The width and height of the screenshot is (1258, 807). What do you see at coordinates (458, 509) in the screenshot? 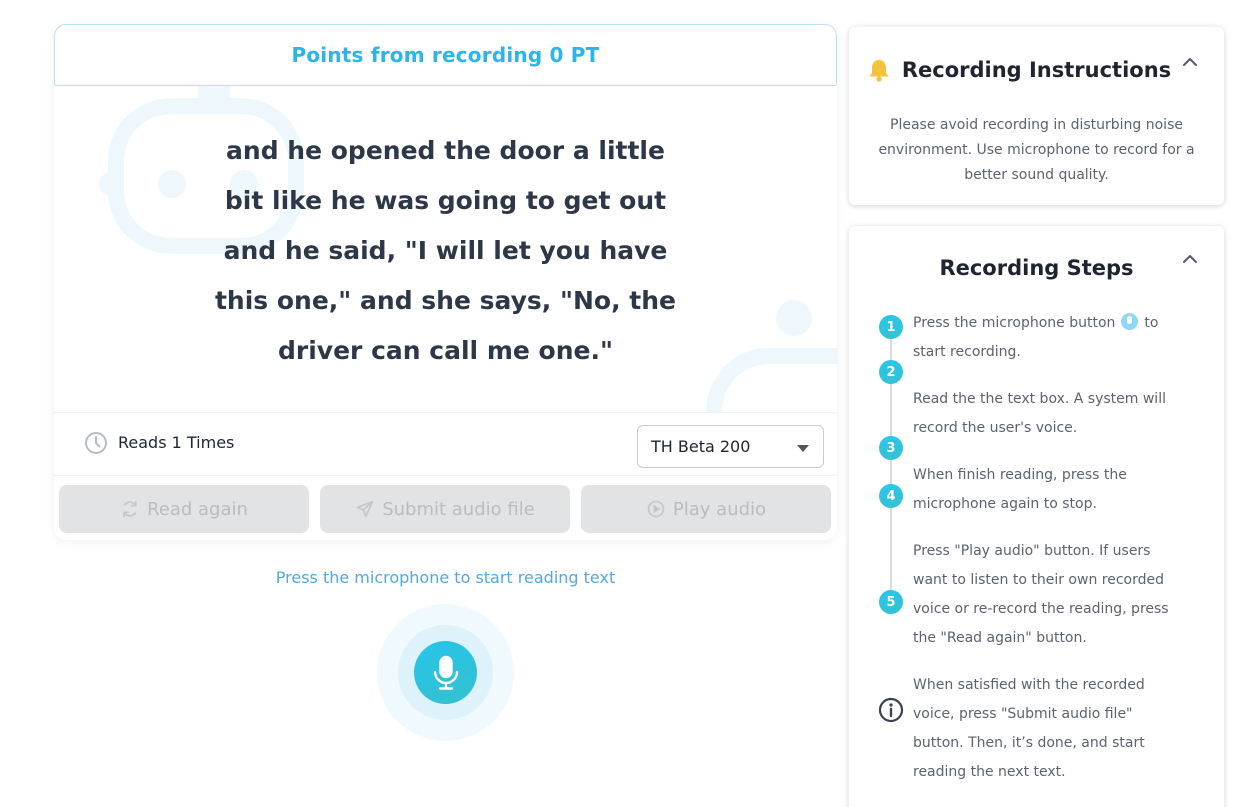
I see `submit-audio-label: Submit audio file` at bounding box center [458, 509].